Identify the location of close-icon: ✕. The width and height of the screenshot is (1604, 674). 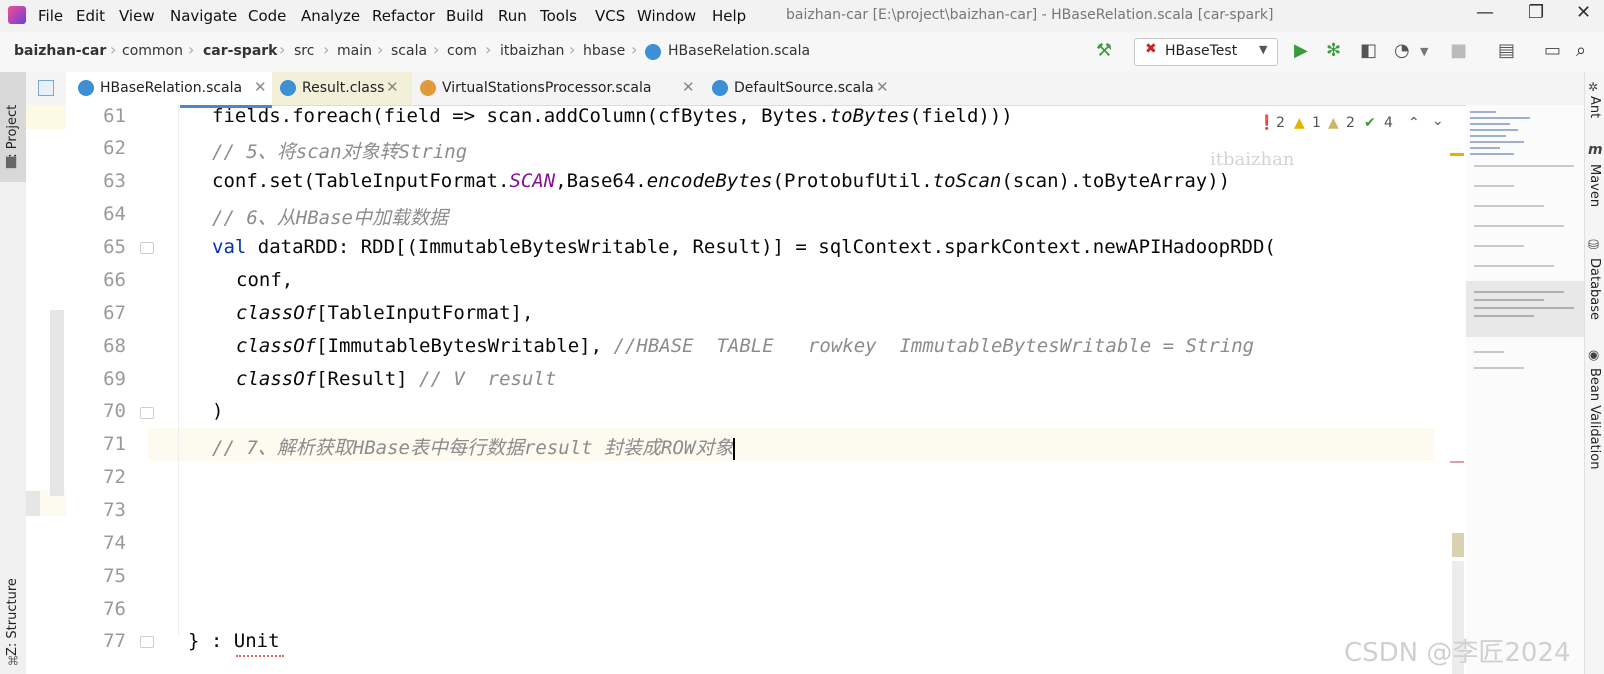
(1583, 12).